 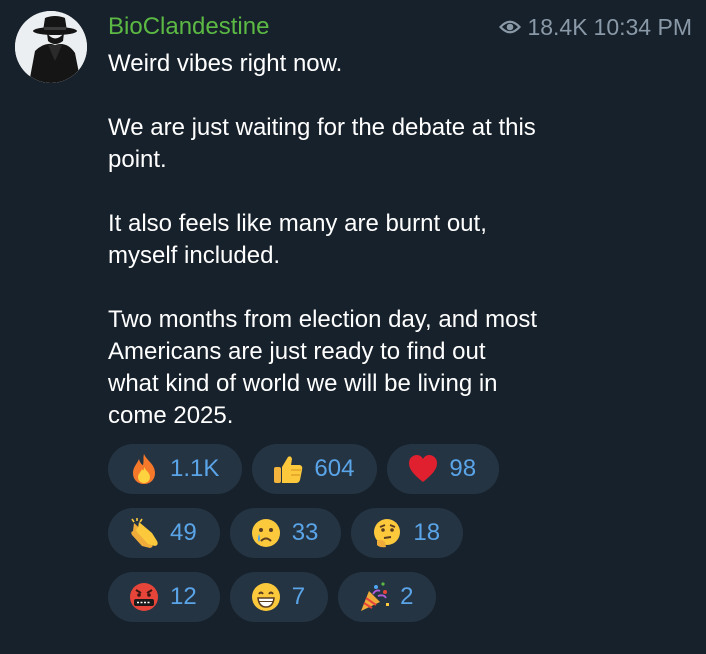 What do you see at coordinates (407, 596) in the screenshot?
I see `reaction-count: 2` at bounding box center [407, 596].